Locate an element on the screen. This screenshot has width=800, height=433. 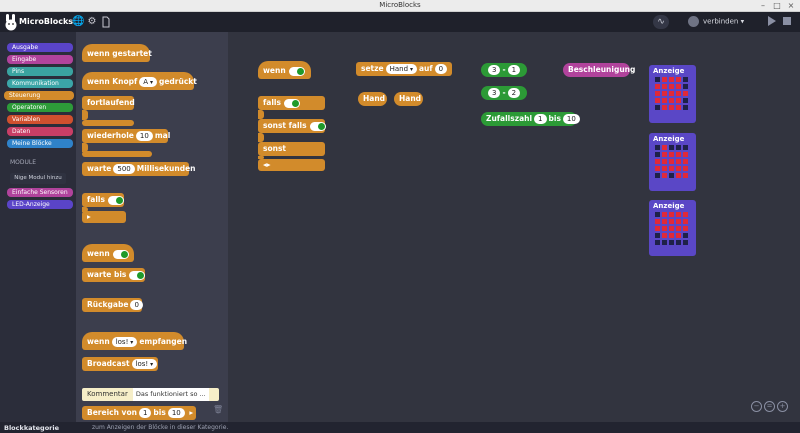
connect-button: verbinden ▾ is located at coordinates (716, 21).